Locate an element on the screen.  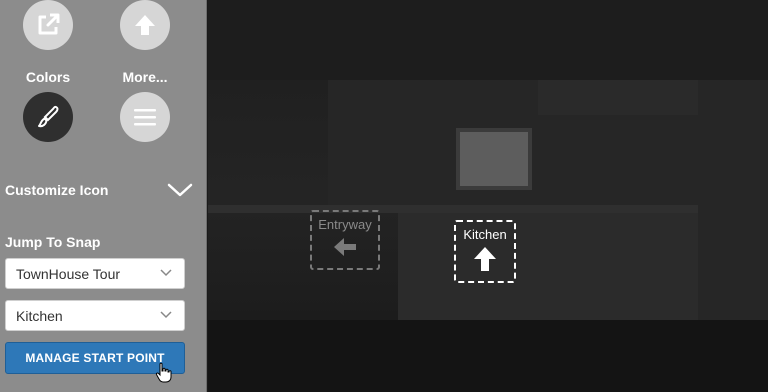
hand-cursor-icon is located at coordinates (163, 372).